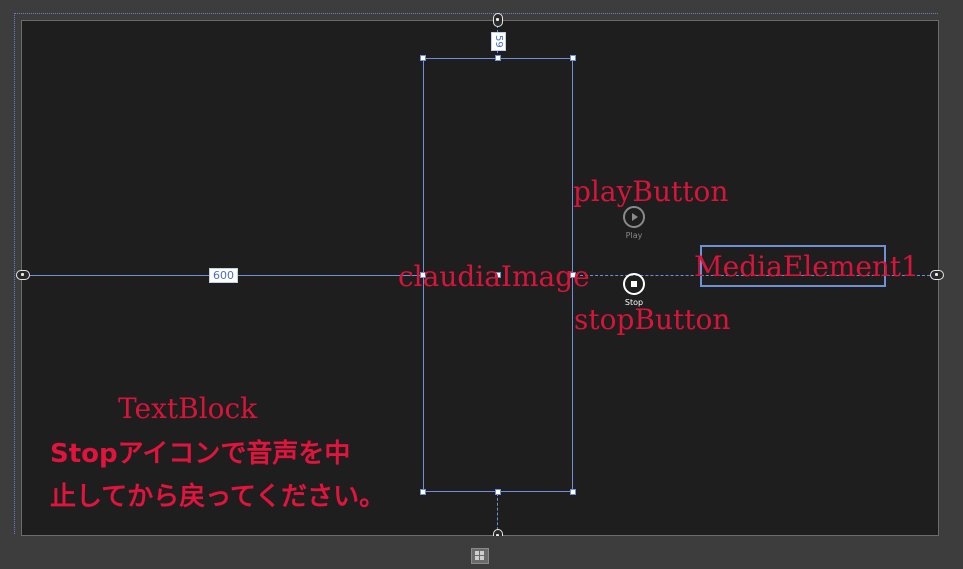  I want to click on stop-button: Stop, so click(634, 290).